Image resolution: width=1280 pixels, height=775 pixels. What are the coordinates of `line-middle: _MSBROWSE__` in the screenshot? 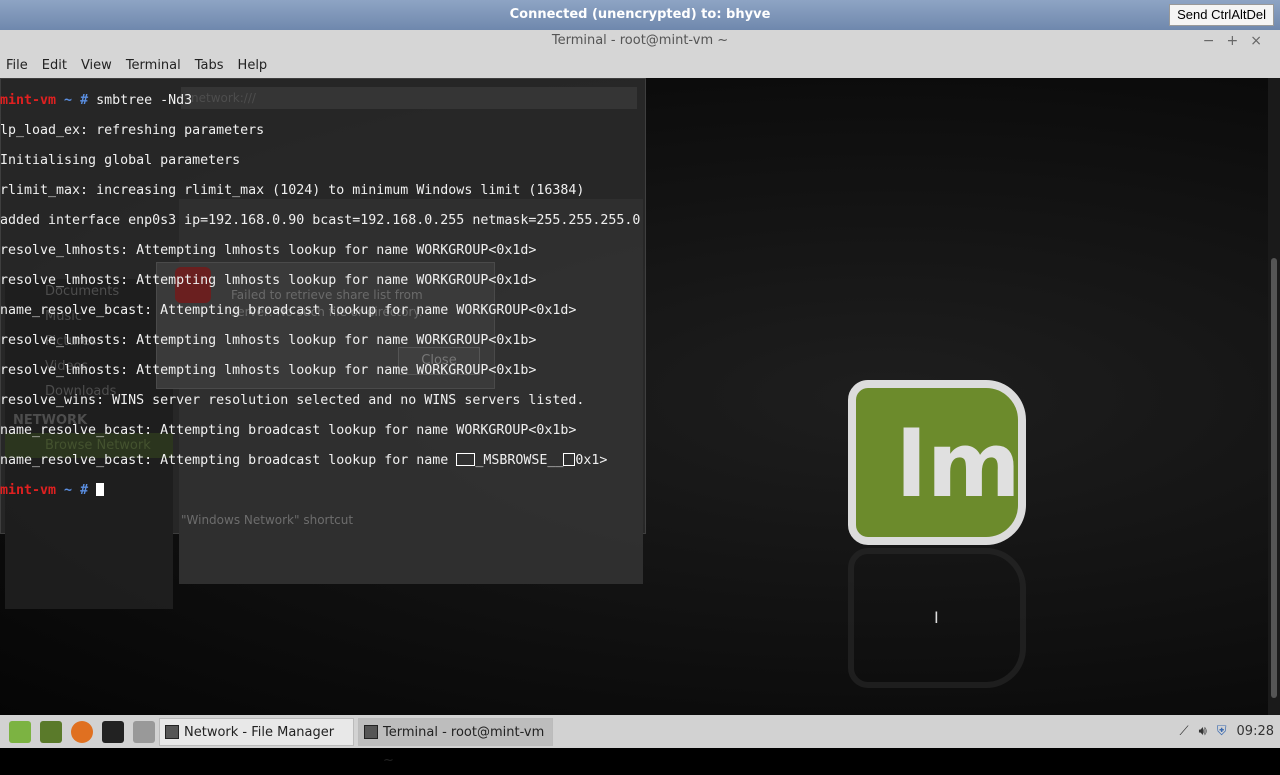 It's located at (519, 460).